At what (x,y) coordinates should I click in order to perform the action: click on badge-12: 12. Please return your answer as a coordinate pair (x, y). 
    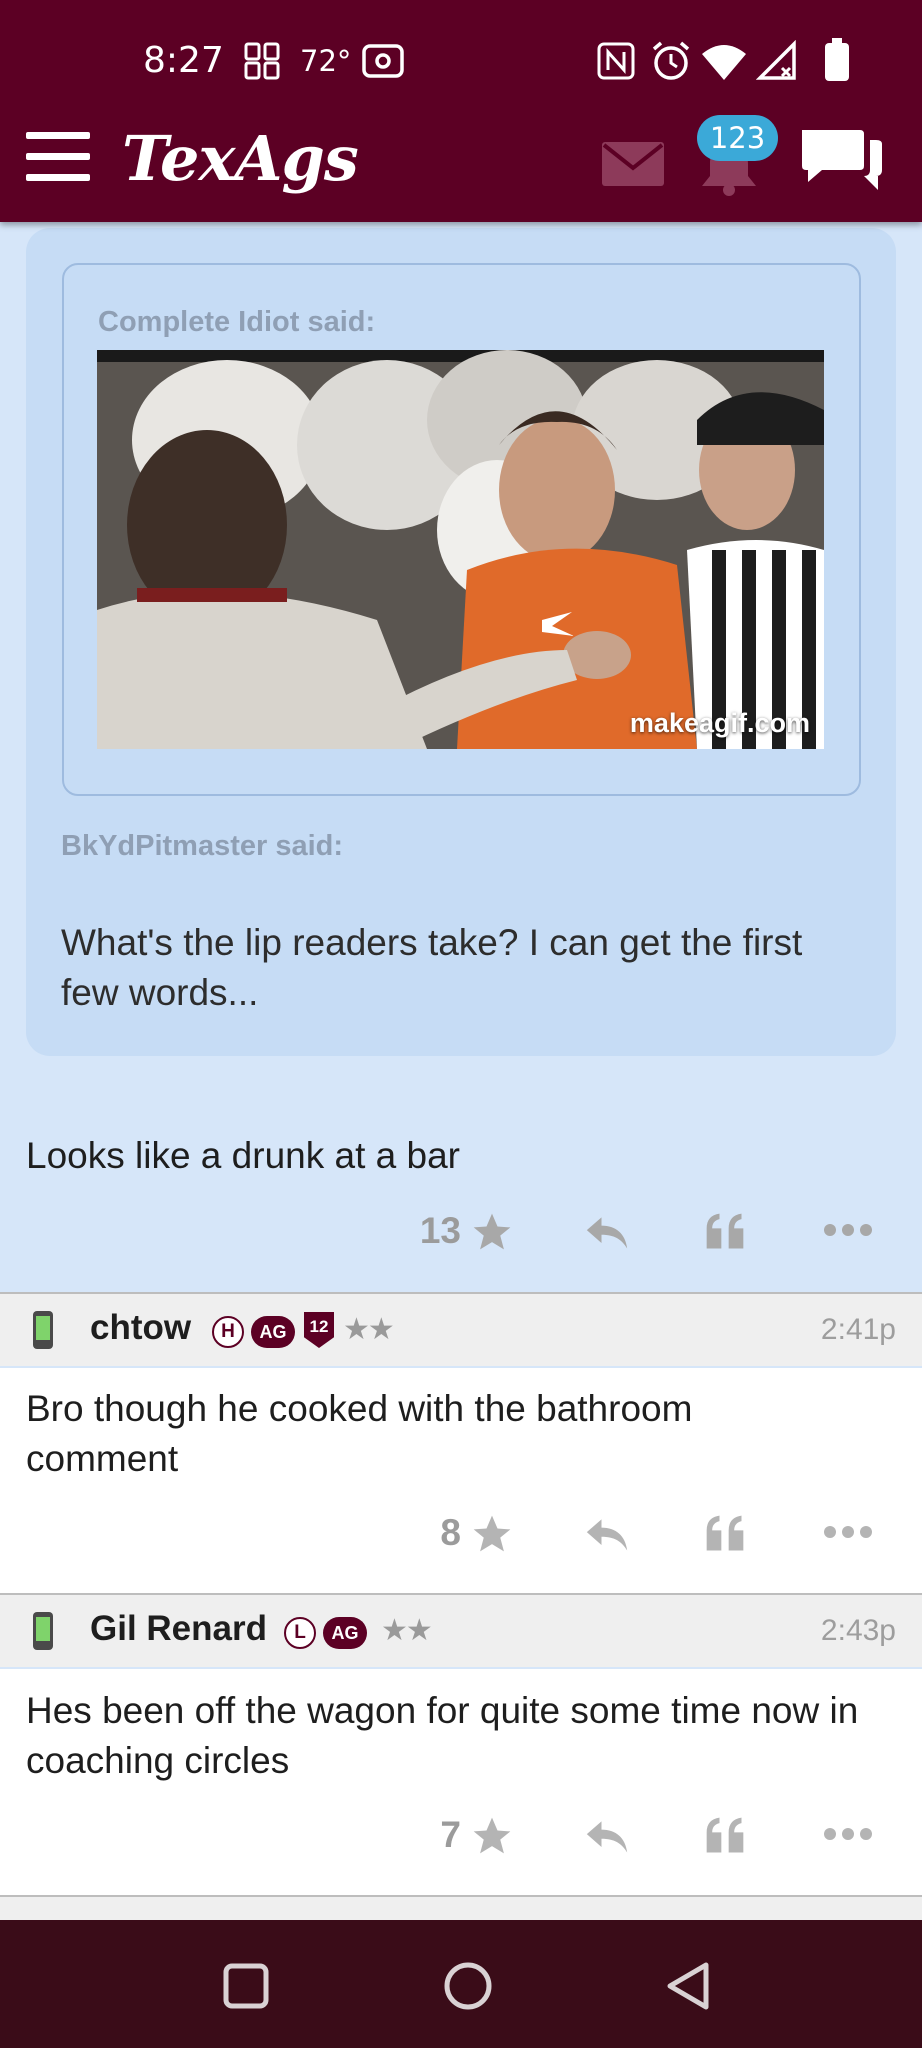
    Looking at the image, I should click on (319, 1330).